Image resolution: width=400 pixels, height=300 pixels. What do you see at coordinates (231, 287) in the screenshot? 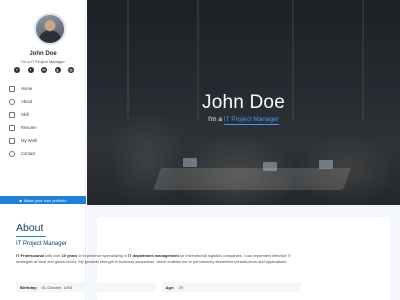
I see `fact-age: Age: 29` at bounding box center [231, 287].